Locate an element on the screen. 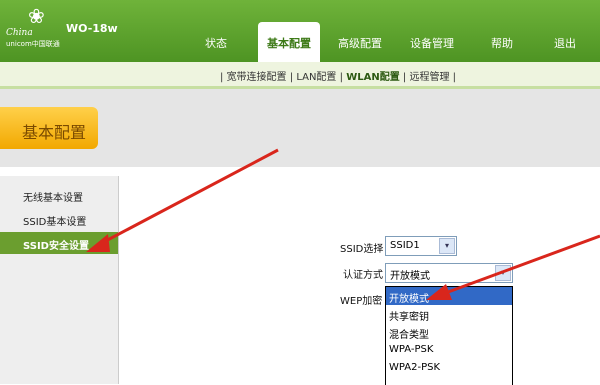 This screenshot has width=600, height=385. nav-tab-label: 设备管理 is located at coordinates (432, 43).